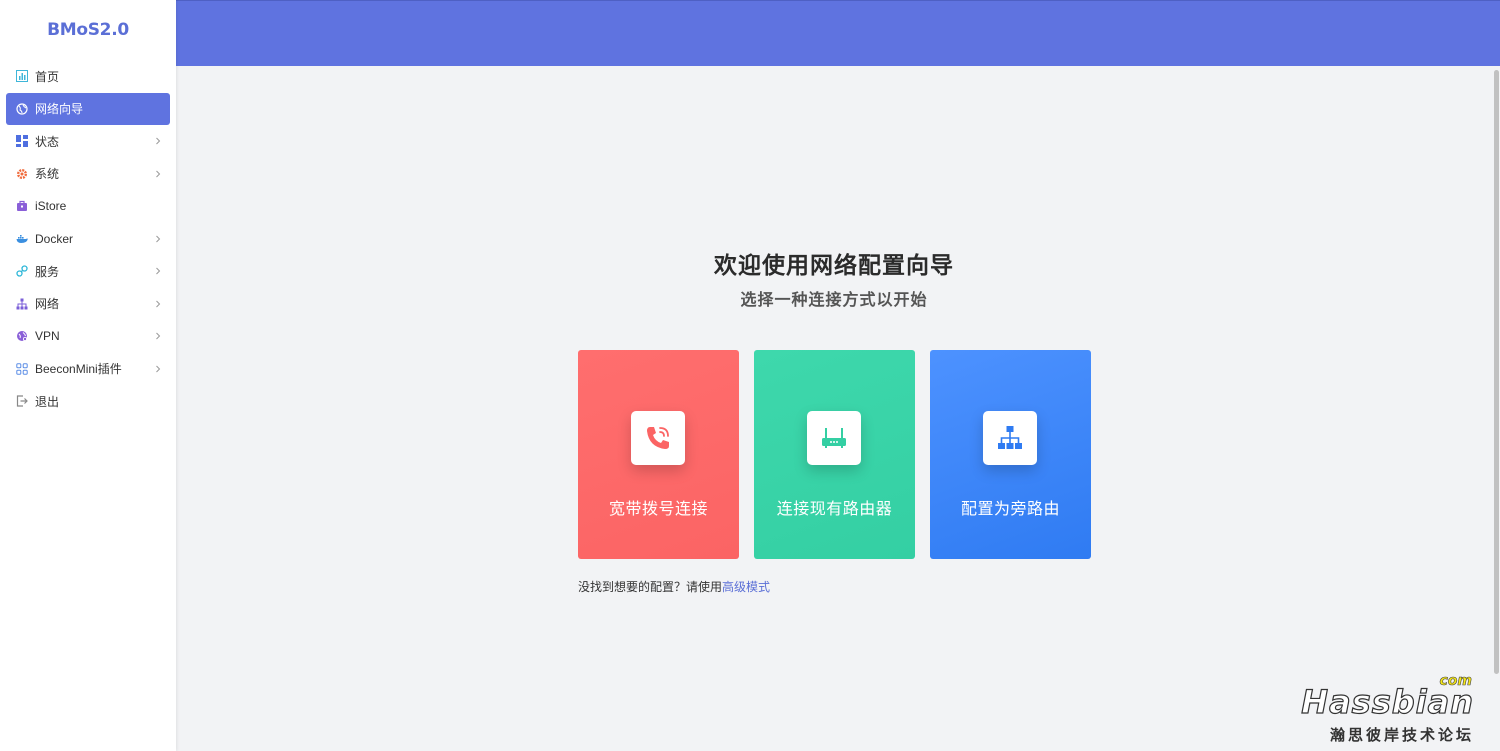 This screenshot has width=1500, height=751. Describe the element at coordinates (1401, 735) in the screenshot. I see `watermark-subtitle: 瀚思彼岸技术论坛` at that location.